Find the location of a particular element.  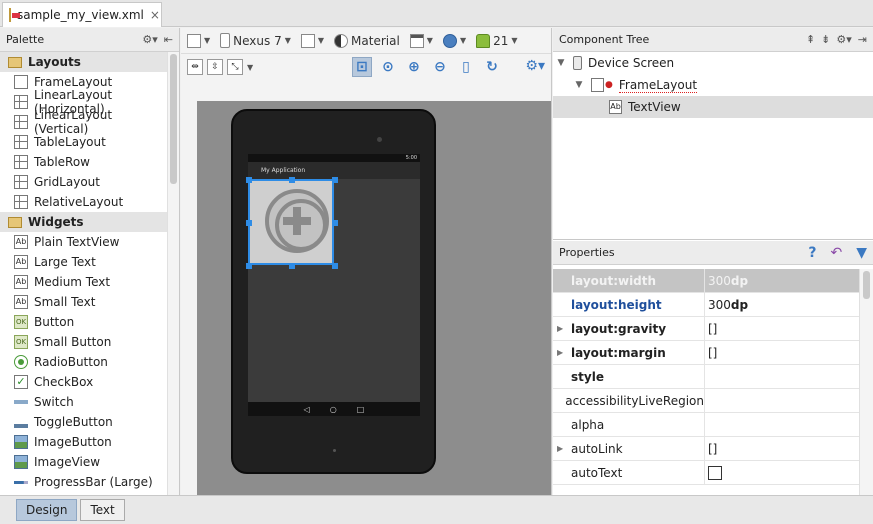

palette-item-imageview: ImageView is located at coordinates (84, 462).